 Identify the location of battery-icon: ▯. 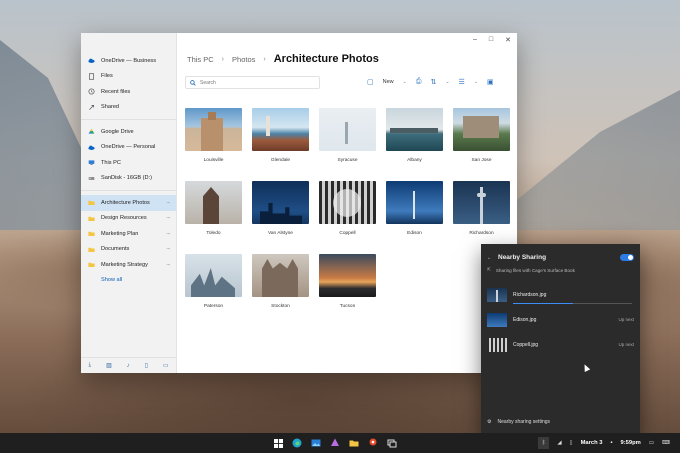
(571, 443).